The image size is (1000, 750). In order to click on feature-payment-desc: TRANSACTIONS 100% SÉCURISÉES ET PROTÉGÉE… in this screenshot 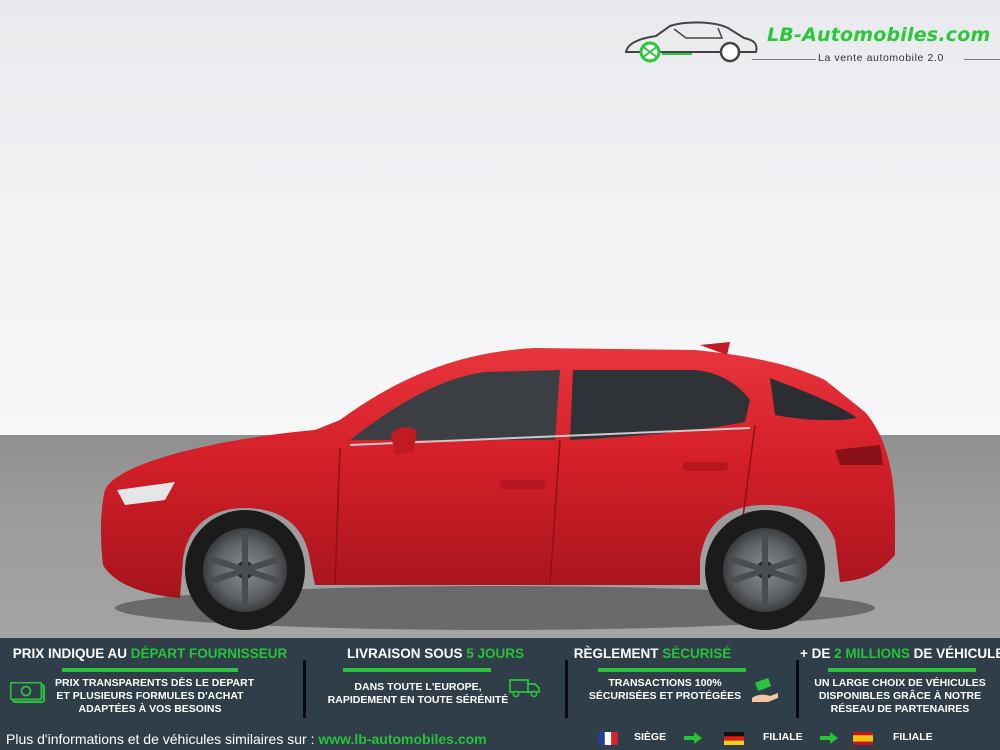, I will do `click(665, 690)`.